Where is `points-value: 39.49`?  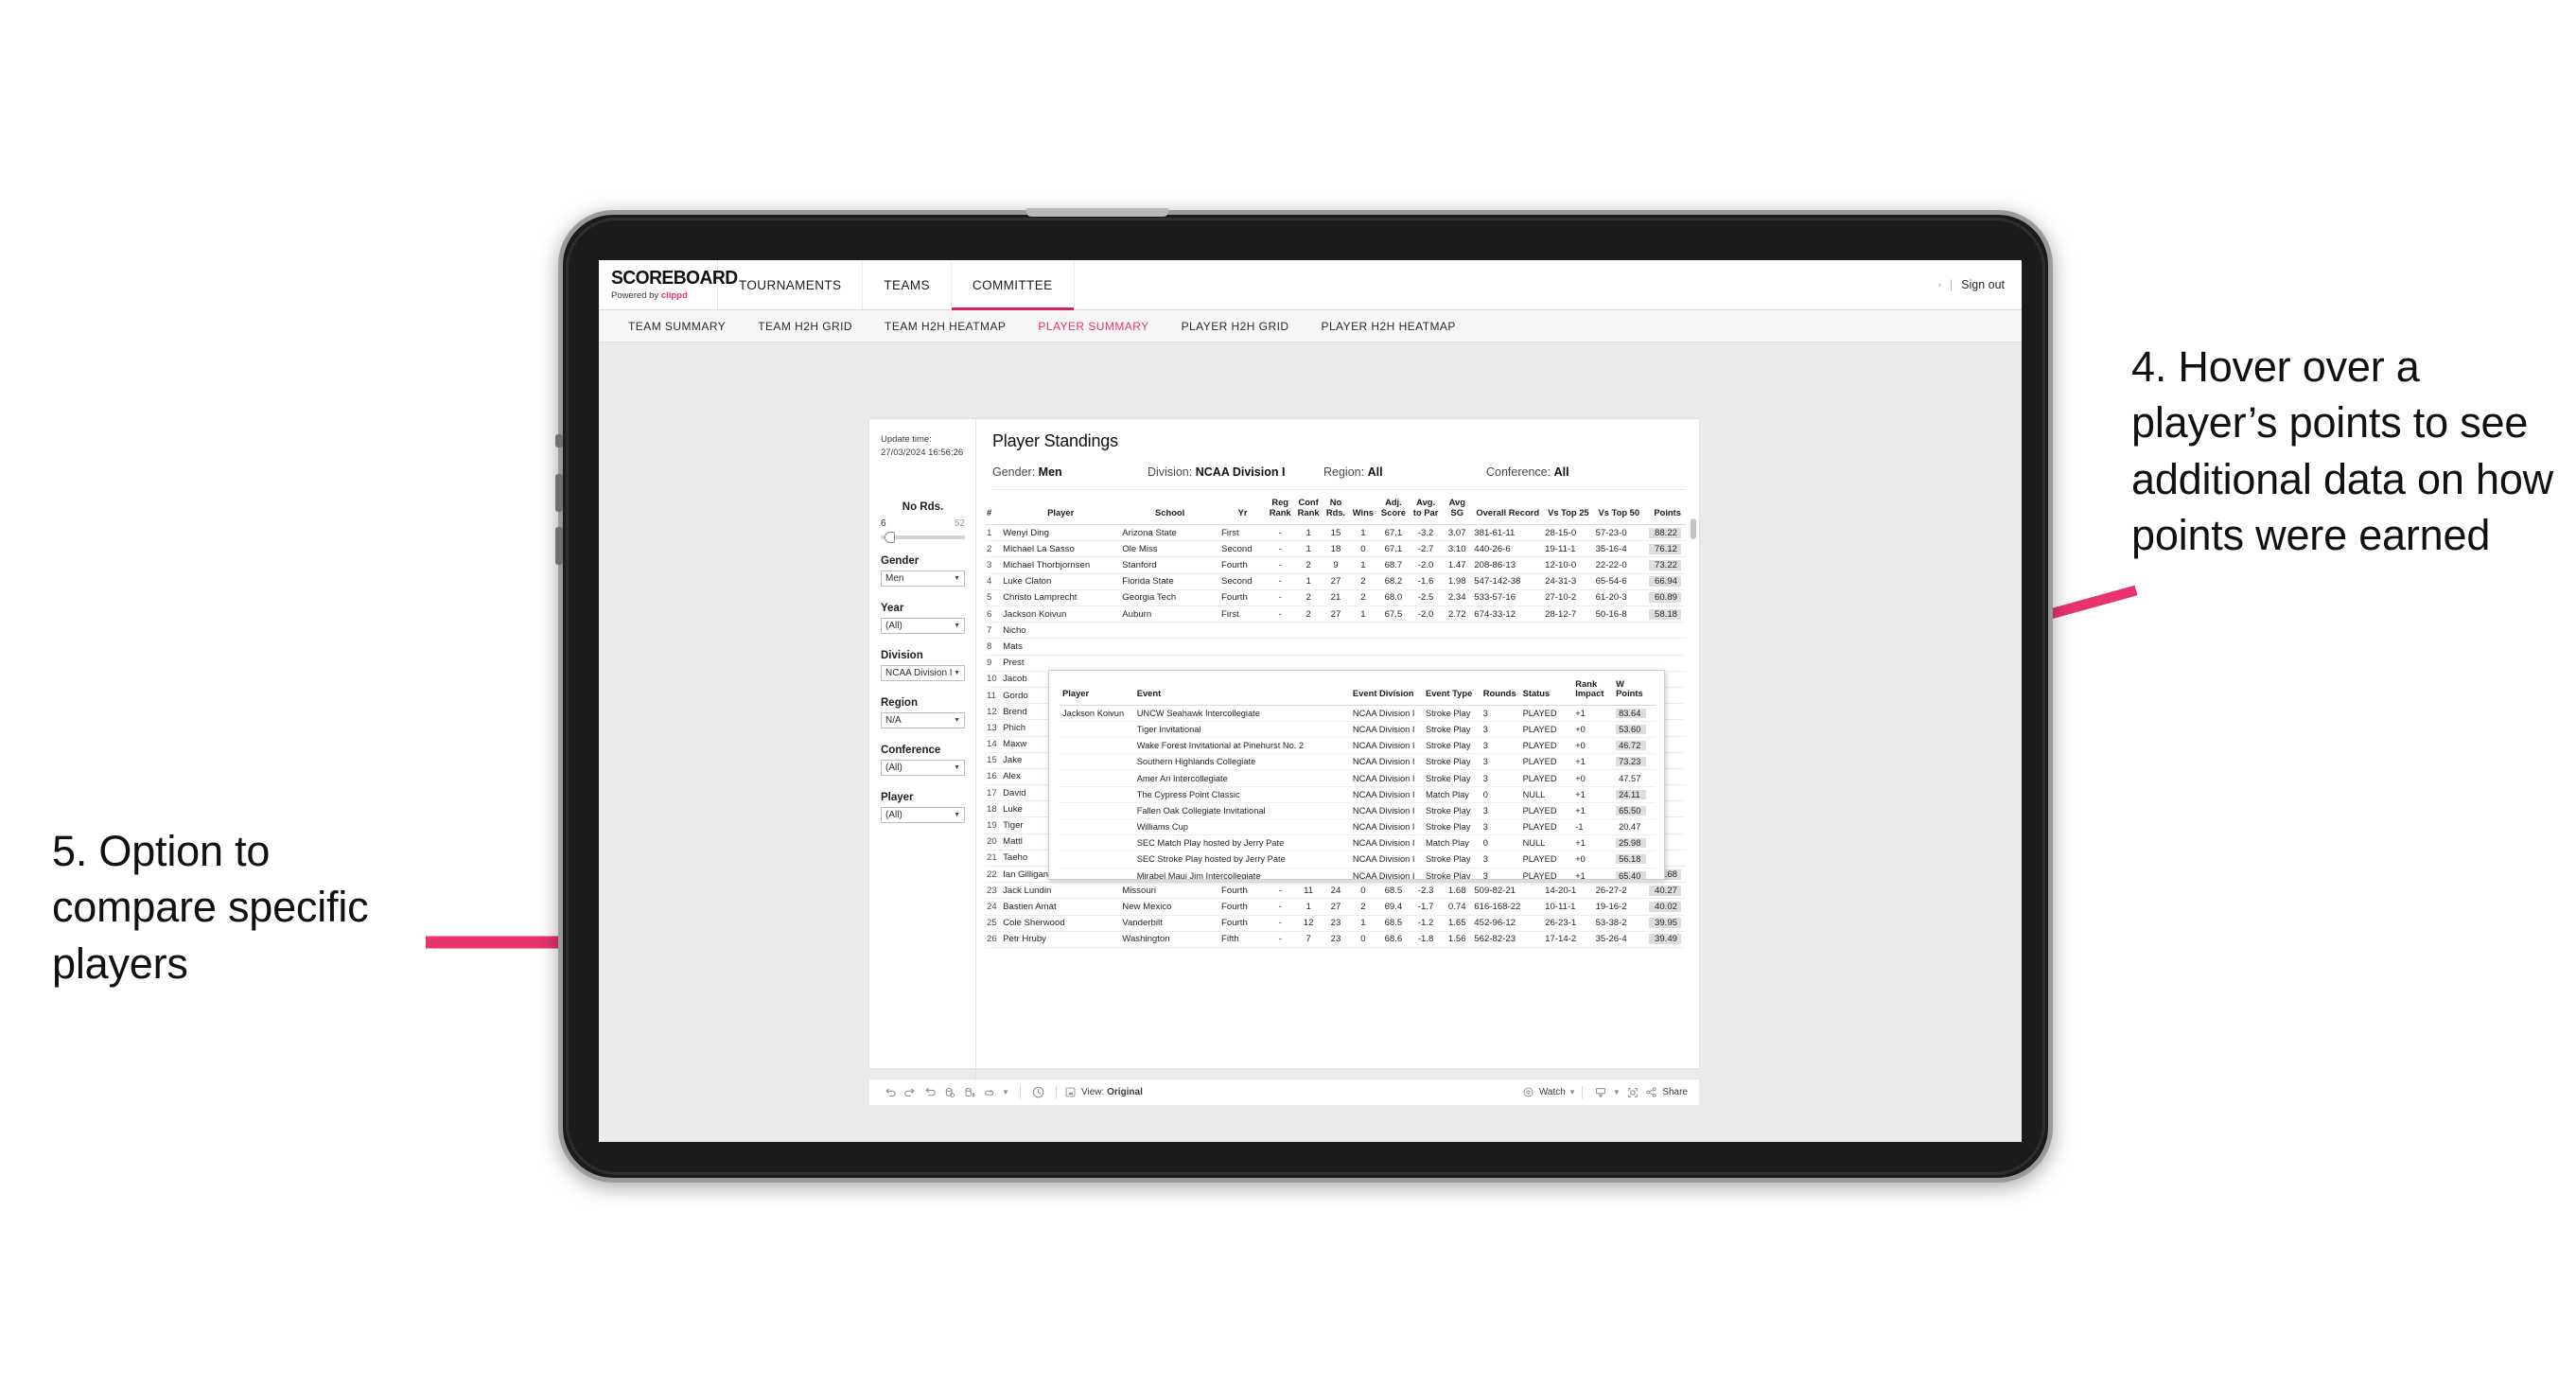 points-value: 39.49 is located at coordinates (1665, 939).